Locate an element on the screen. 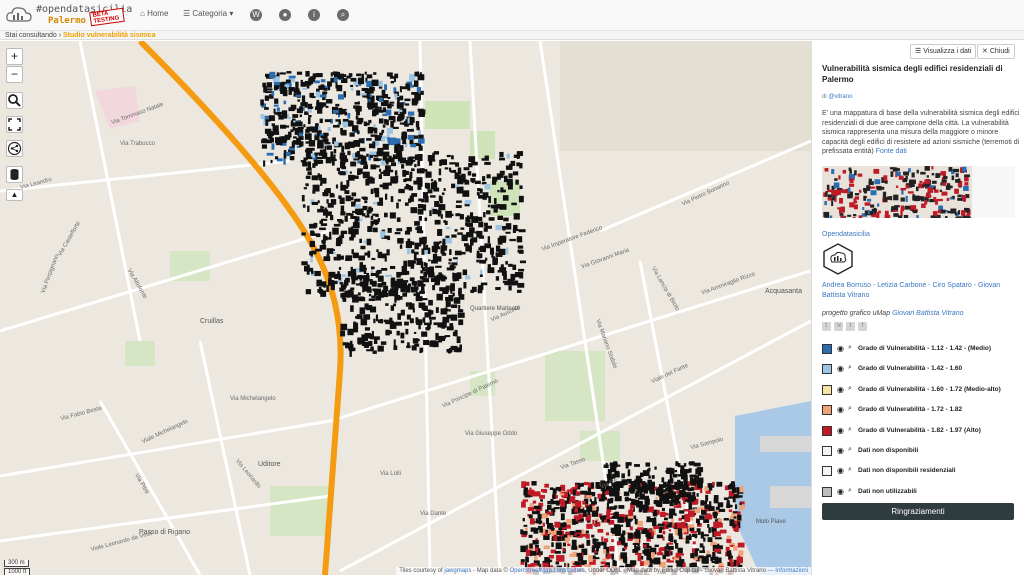 The height and width of the screenshot is (575, 1024). twitter-icon: t is located at coordinates (850, 326).